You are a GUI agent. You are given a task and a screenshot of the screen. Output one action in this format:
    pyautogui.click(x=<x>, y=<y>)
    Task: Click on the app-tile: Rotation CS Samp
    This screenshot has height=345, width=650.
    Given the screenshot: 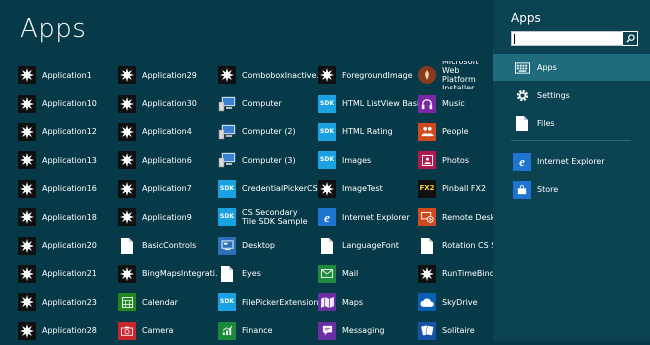 What is the action you would take?
    pyautogui.click(x=456, y=245)
    